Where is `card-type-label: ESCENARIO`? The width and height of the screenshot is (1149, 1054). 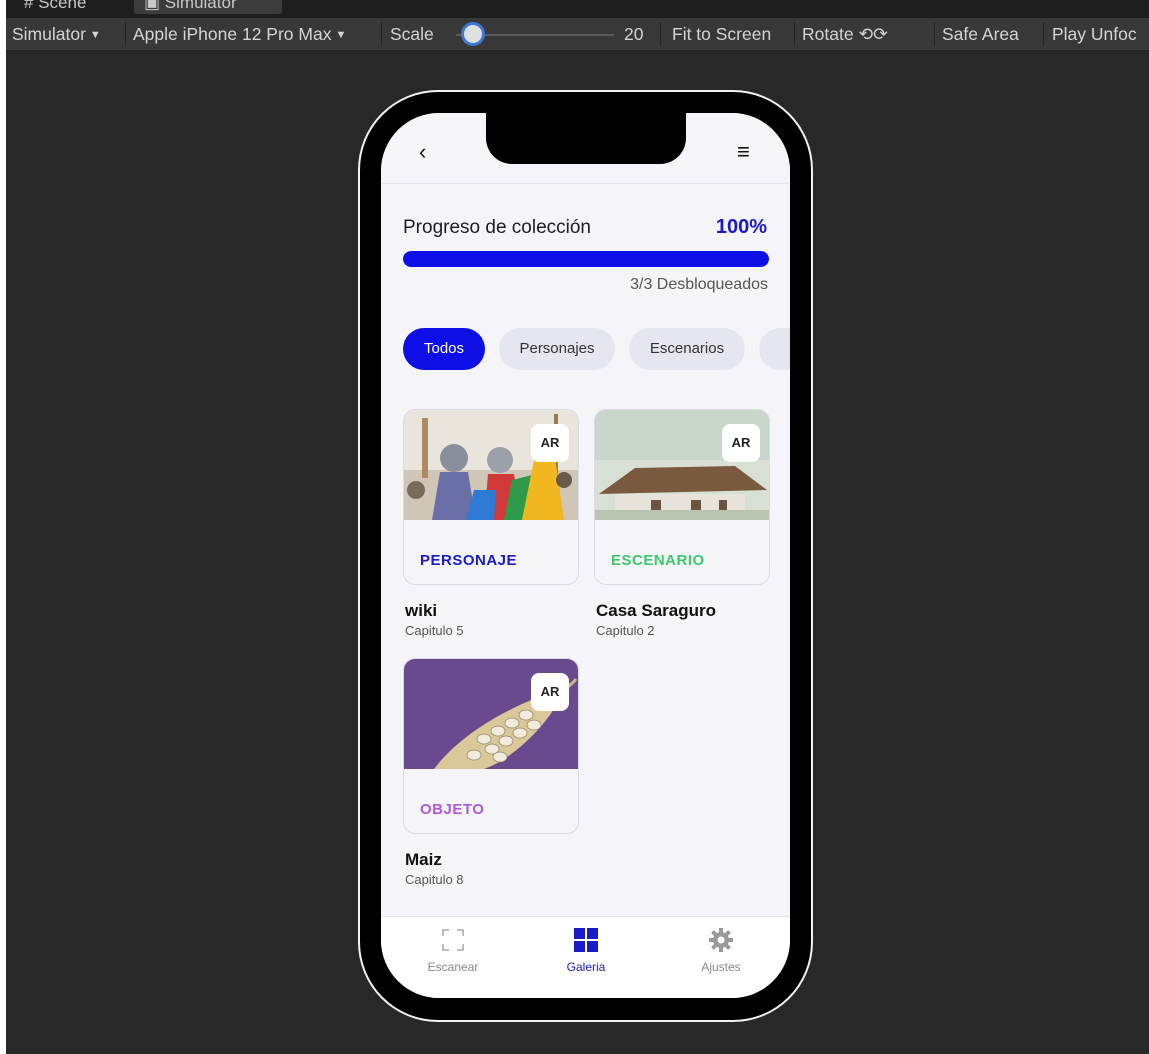
card-type-label: ESCENARIO is located at coordinates (658, 560).